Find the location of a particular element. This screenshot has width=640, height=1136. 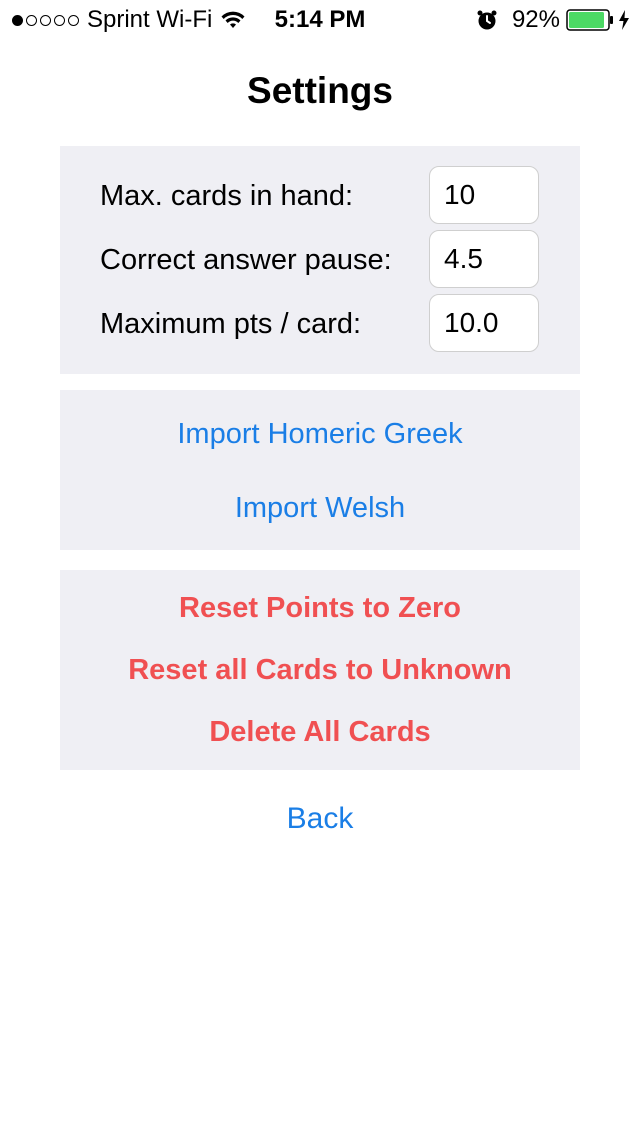

setting-row-max-points: Maximum pts / card: is located at coordinates (320, 324).